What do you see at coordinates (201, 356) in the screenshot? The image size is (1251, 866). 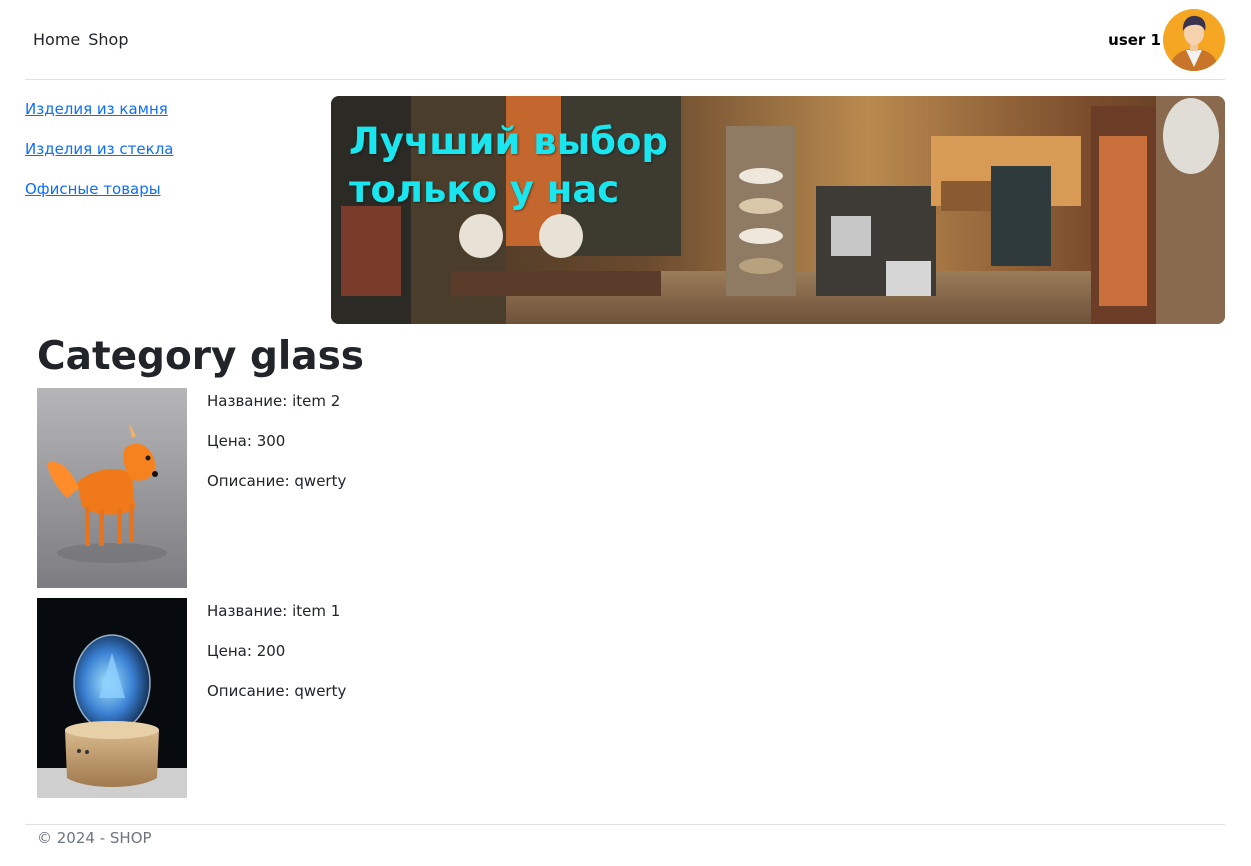 I see `page-title: Category glass` at bounding box center [201, 356].